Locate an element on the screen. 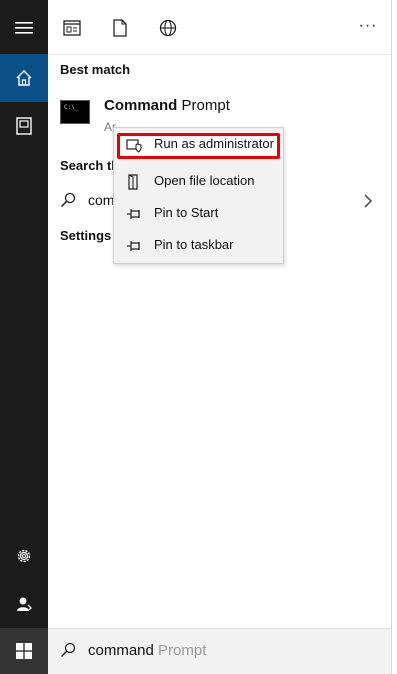  filter-toolbar: ··· is located at coordinates (219, 27).